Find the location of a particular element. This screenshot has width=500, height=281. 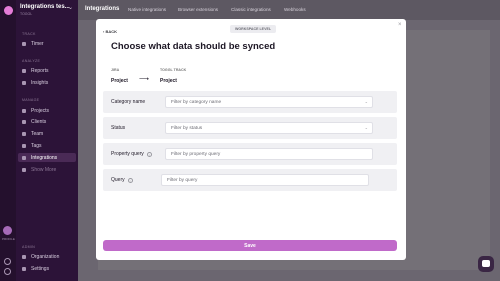

source-value: Project is located at coordinates (119, 81).